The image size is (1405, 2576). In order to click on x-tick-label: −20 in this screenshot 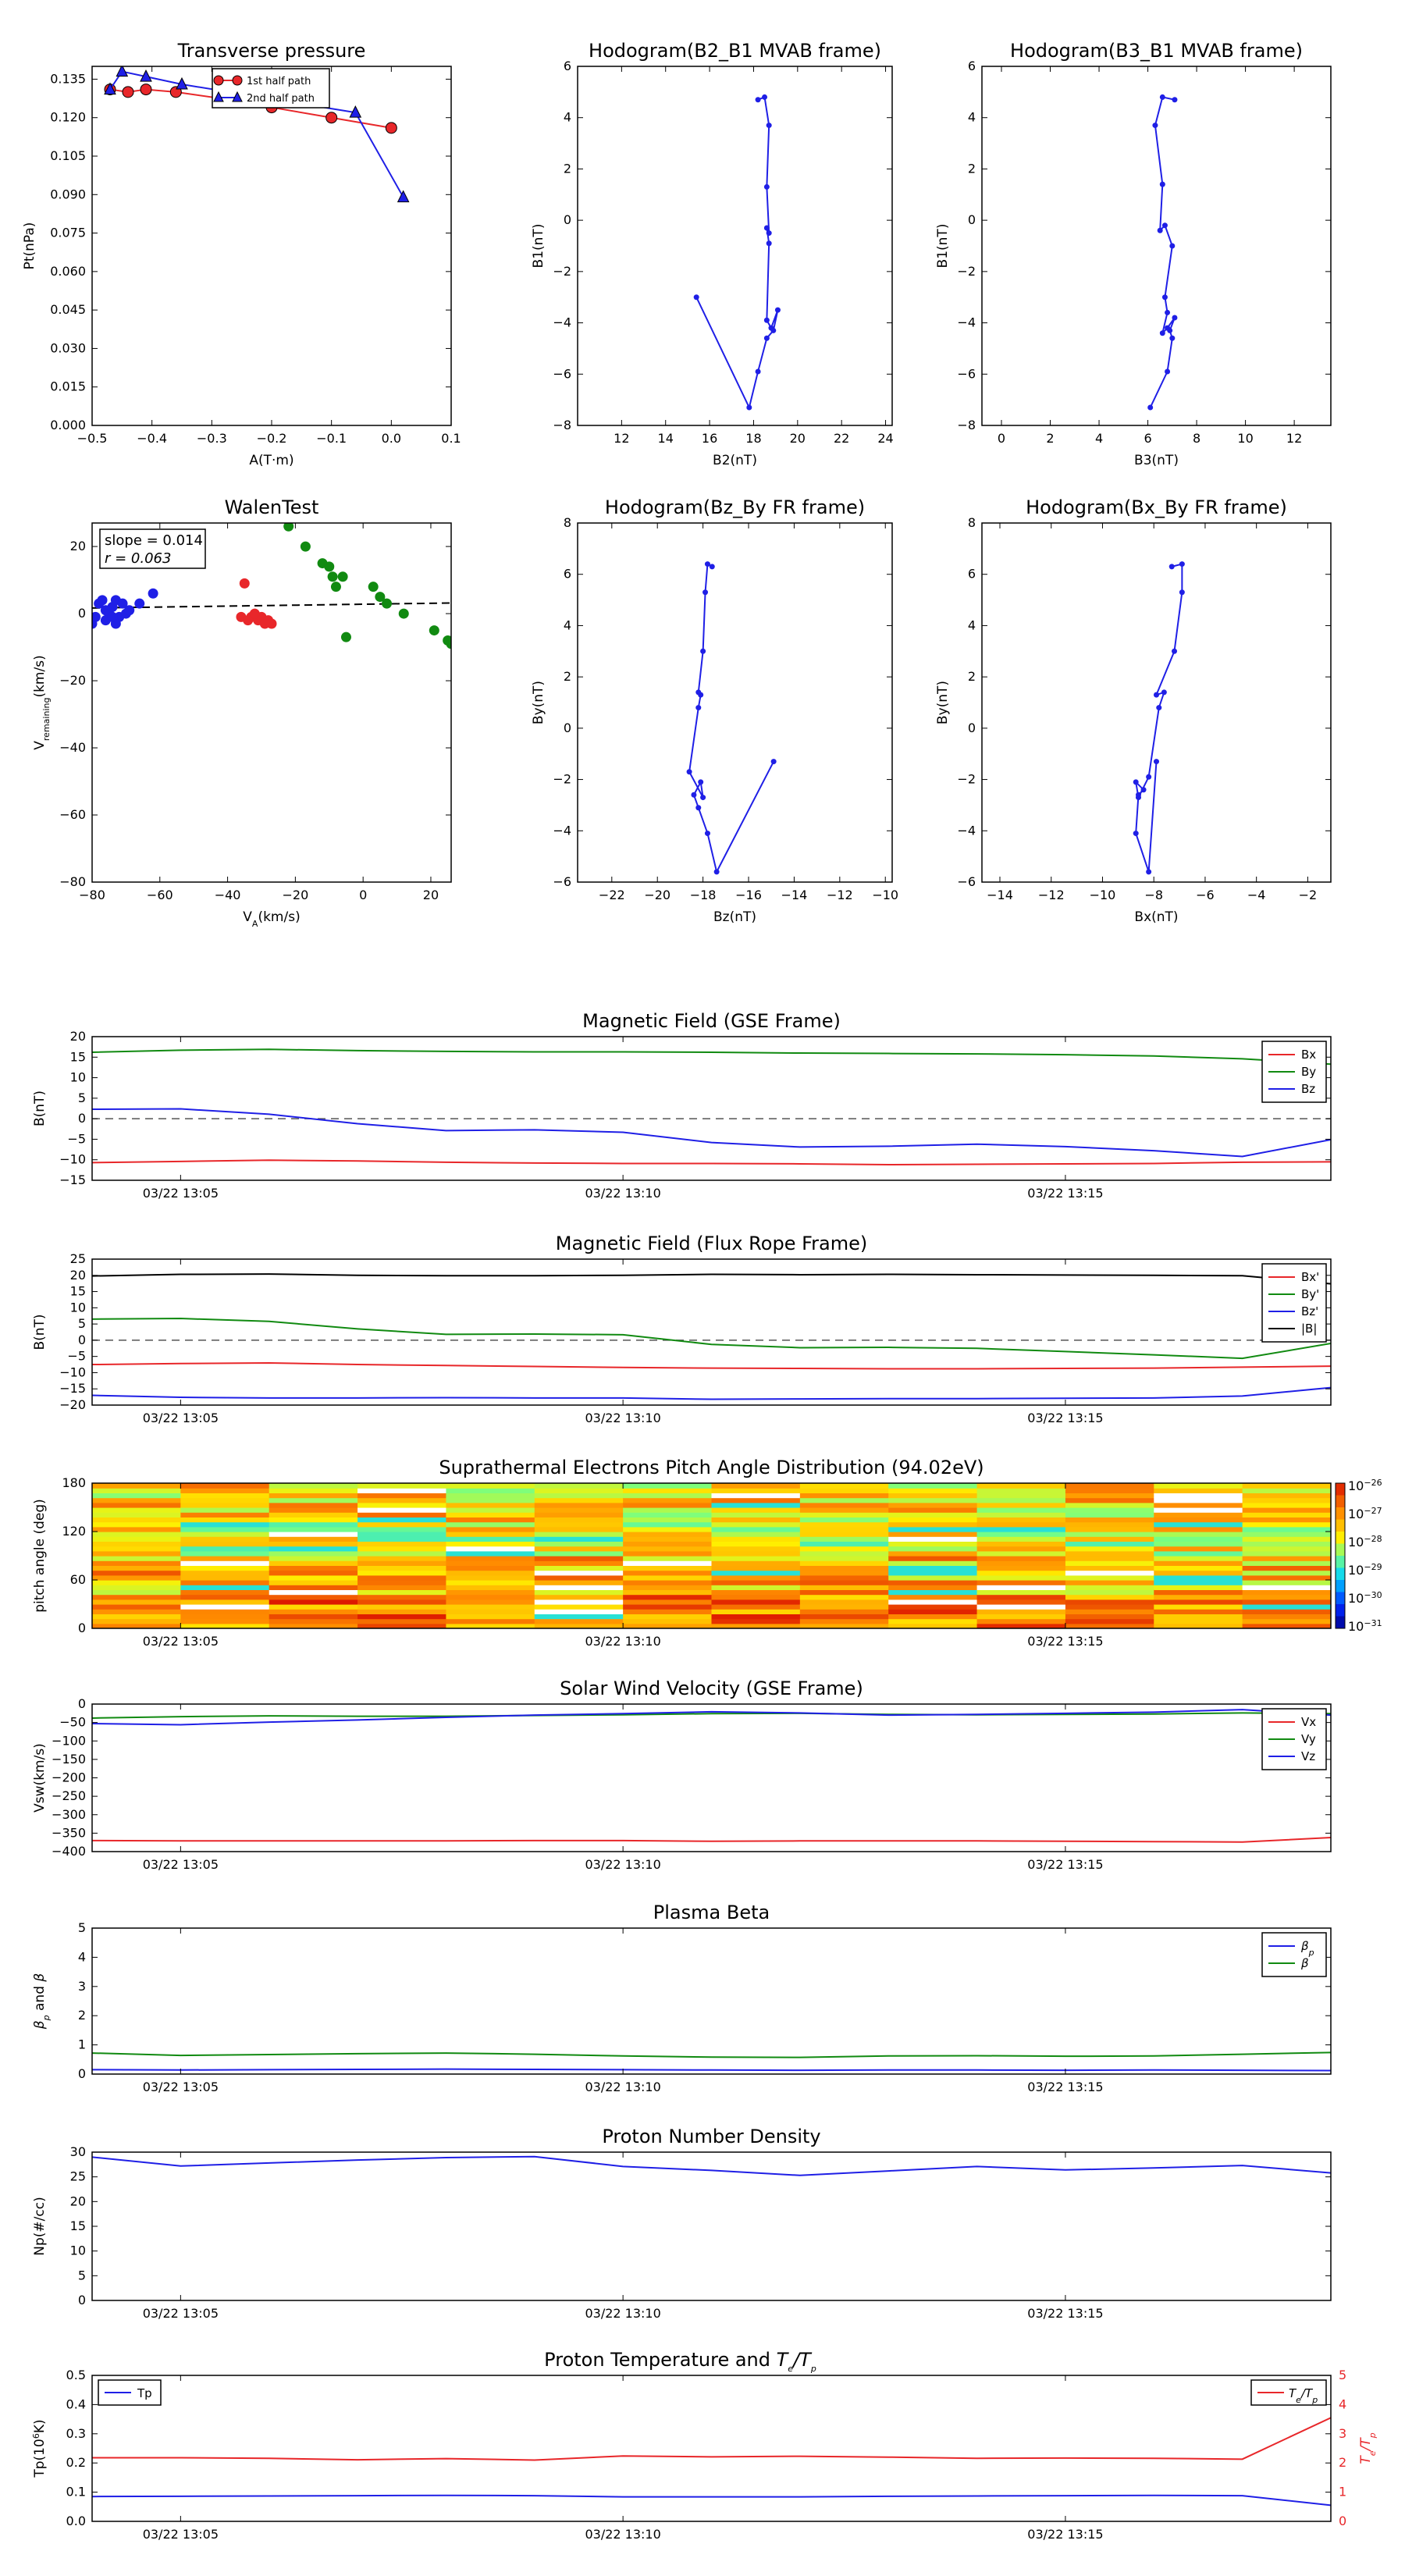, I will do `click(295, 895)`.